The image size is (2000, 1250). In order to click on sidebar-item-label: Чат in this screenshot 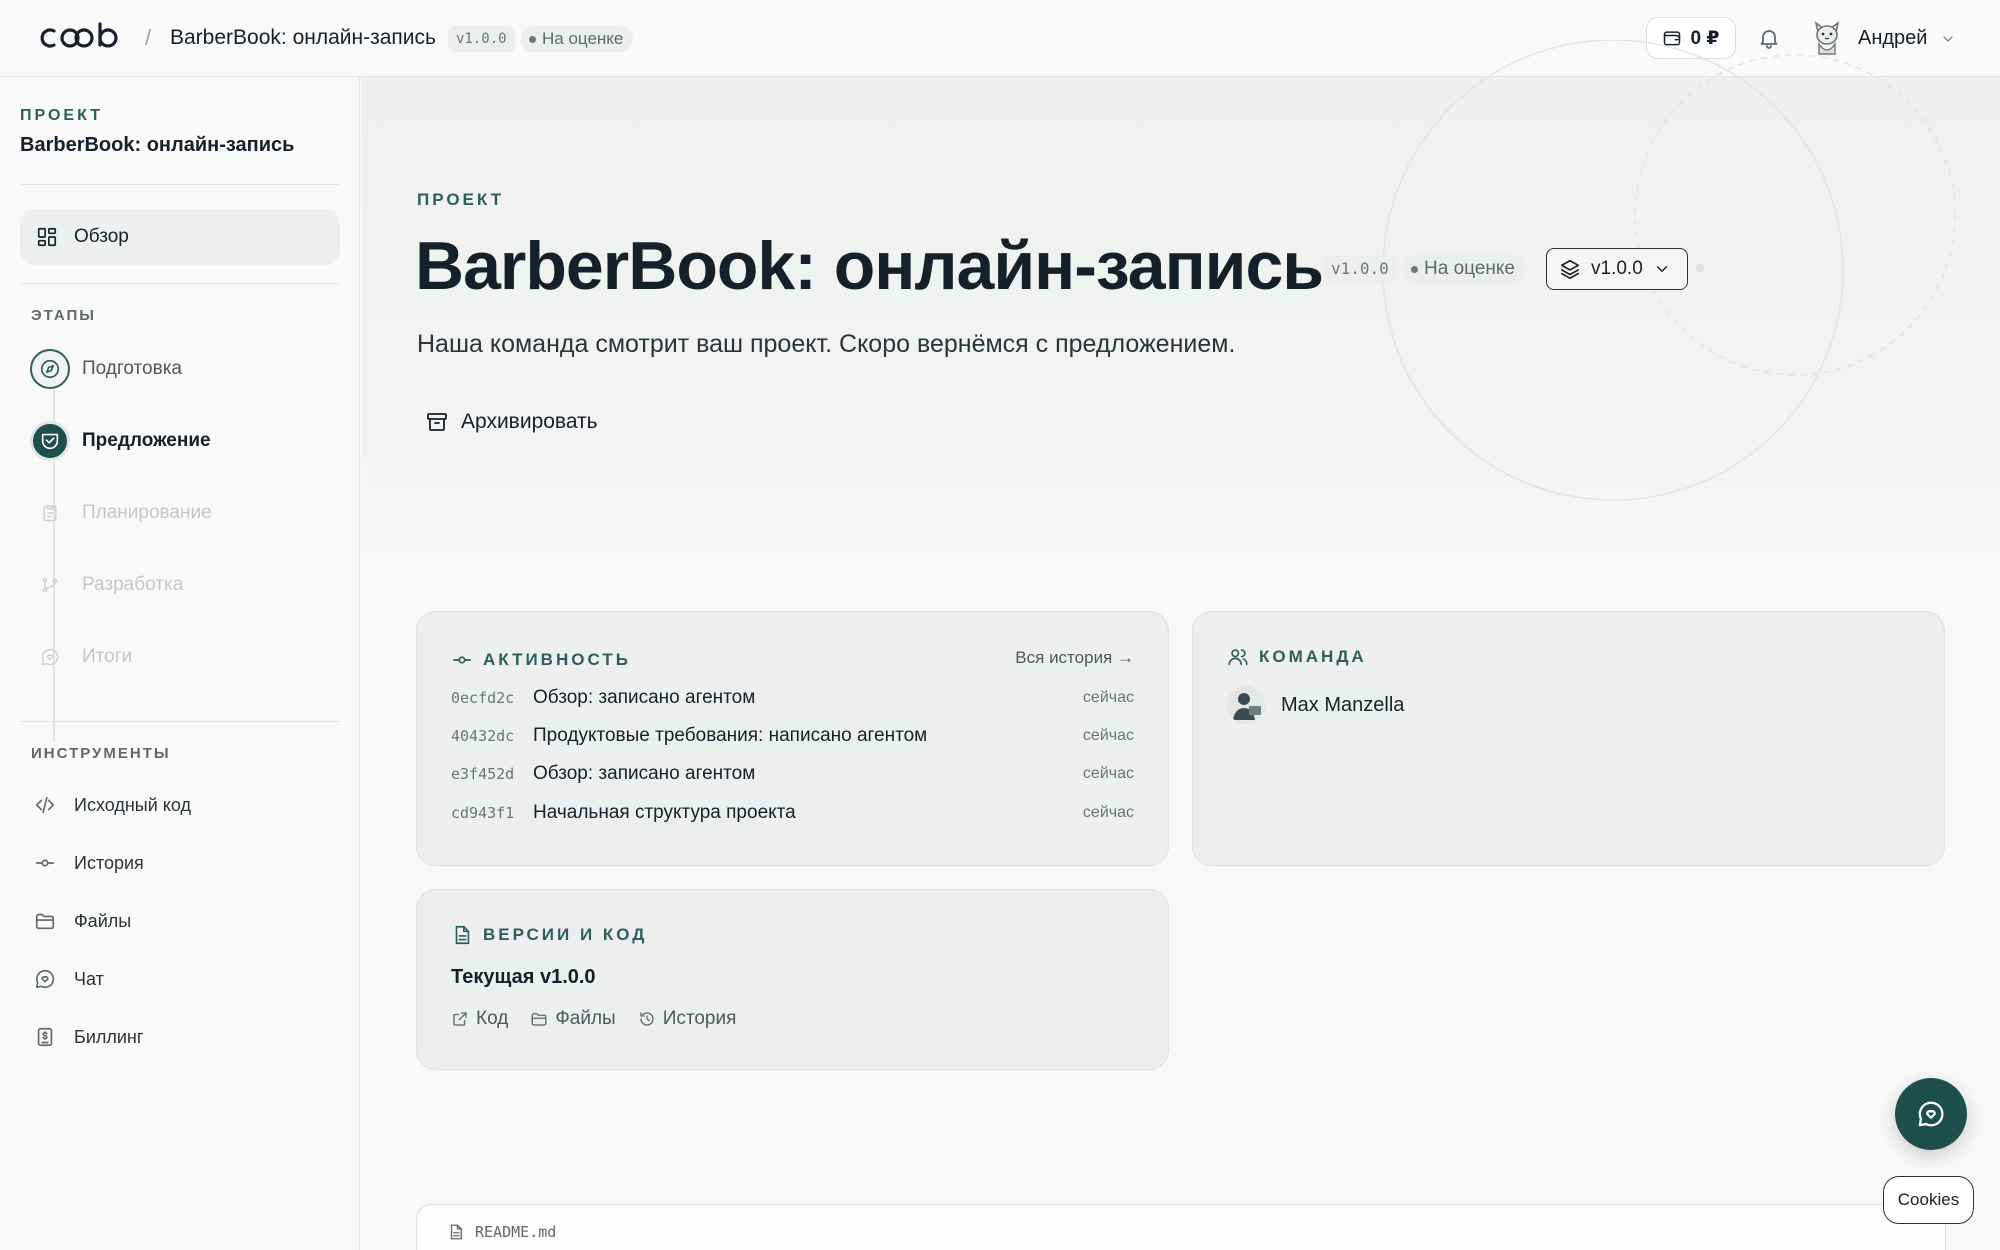, I will do `click(89, 978)`.